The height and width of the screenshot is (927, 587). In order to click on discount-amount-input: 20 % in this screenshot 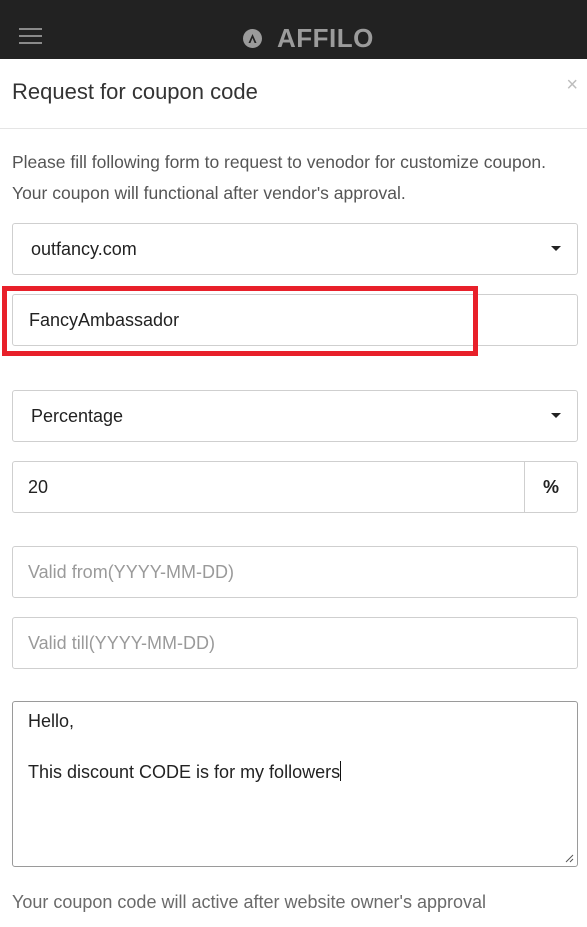, I will do `click(295, 487)`.